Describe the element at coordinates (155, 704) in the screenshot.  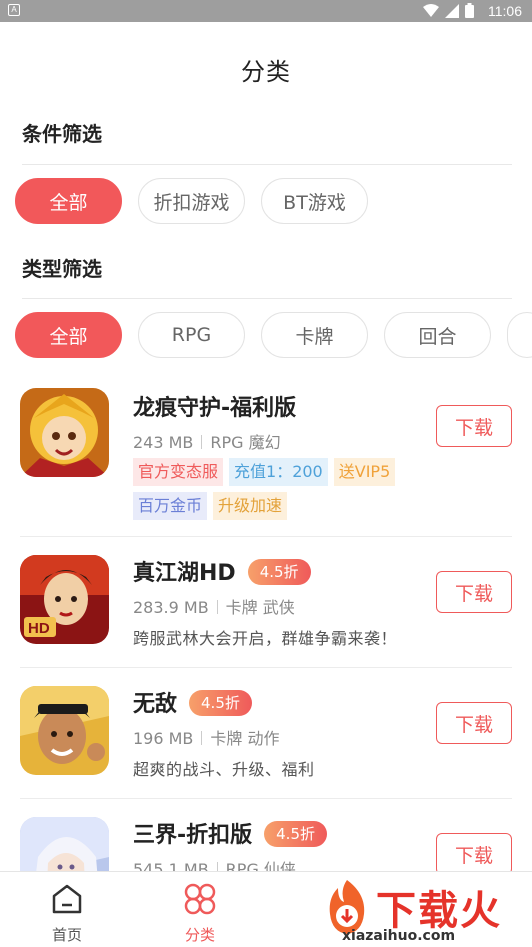
I see `game-name-text: 无敌` at that location.